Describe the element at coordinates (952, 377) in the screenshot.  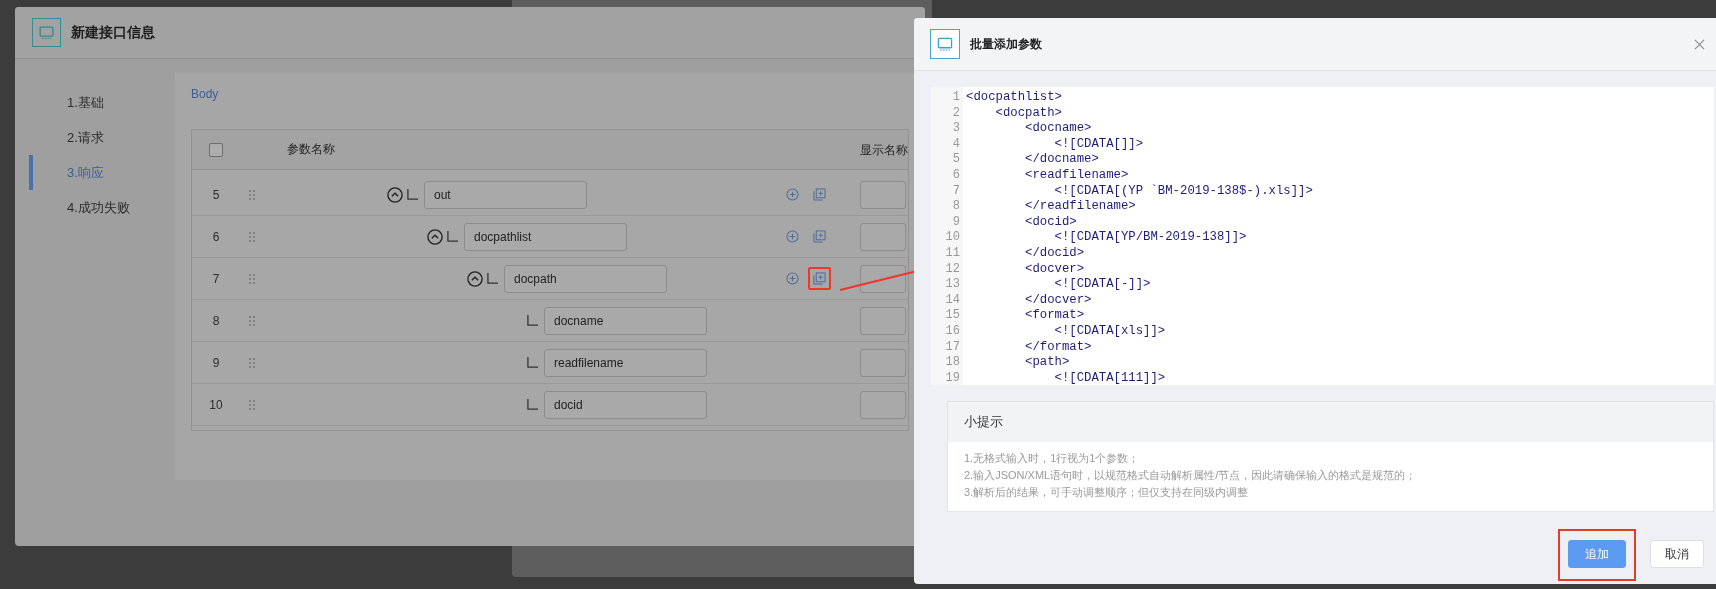
I see `line-number: 19` at that location.